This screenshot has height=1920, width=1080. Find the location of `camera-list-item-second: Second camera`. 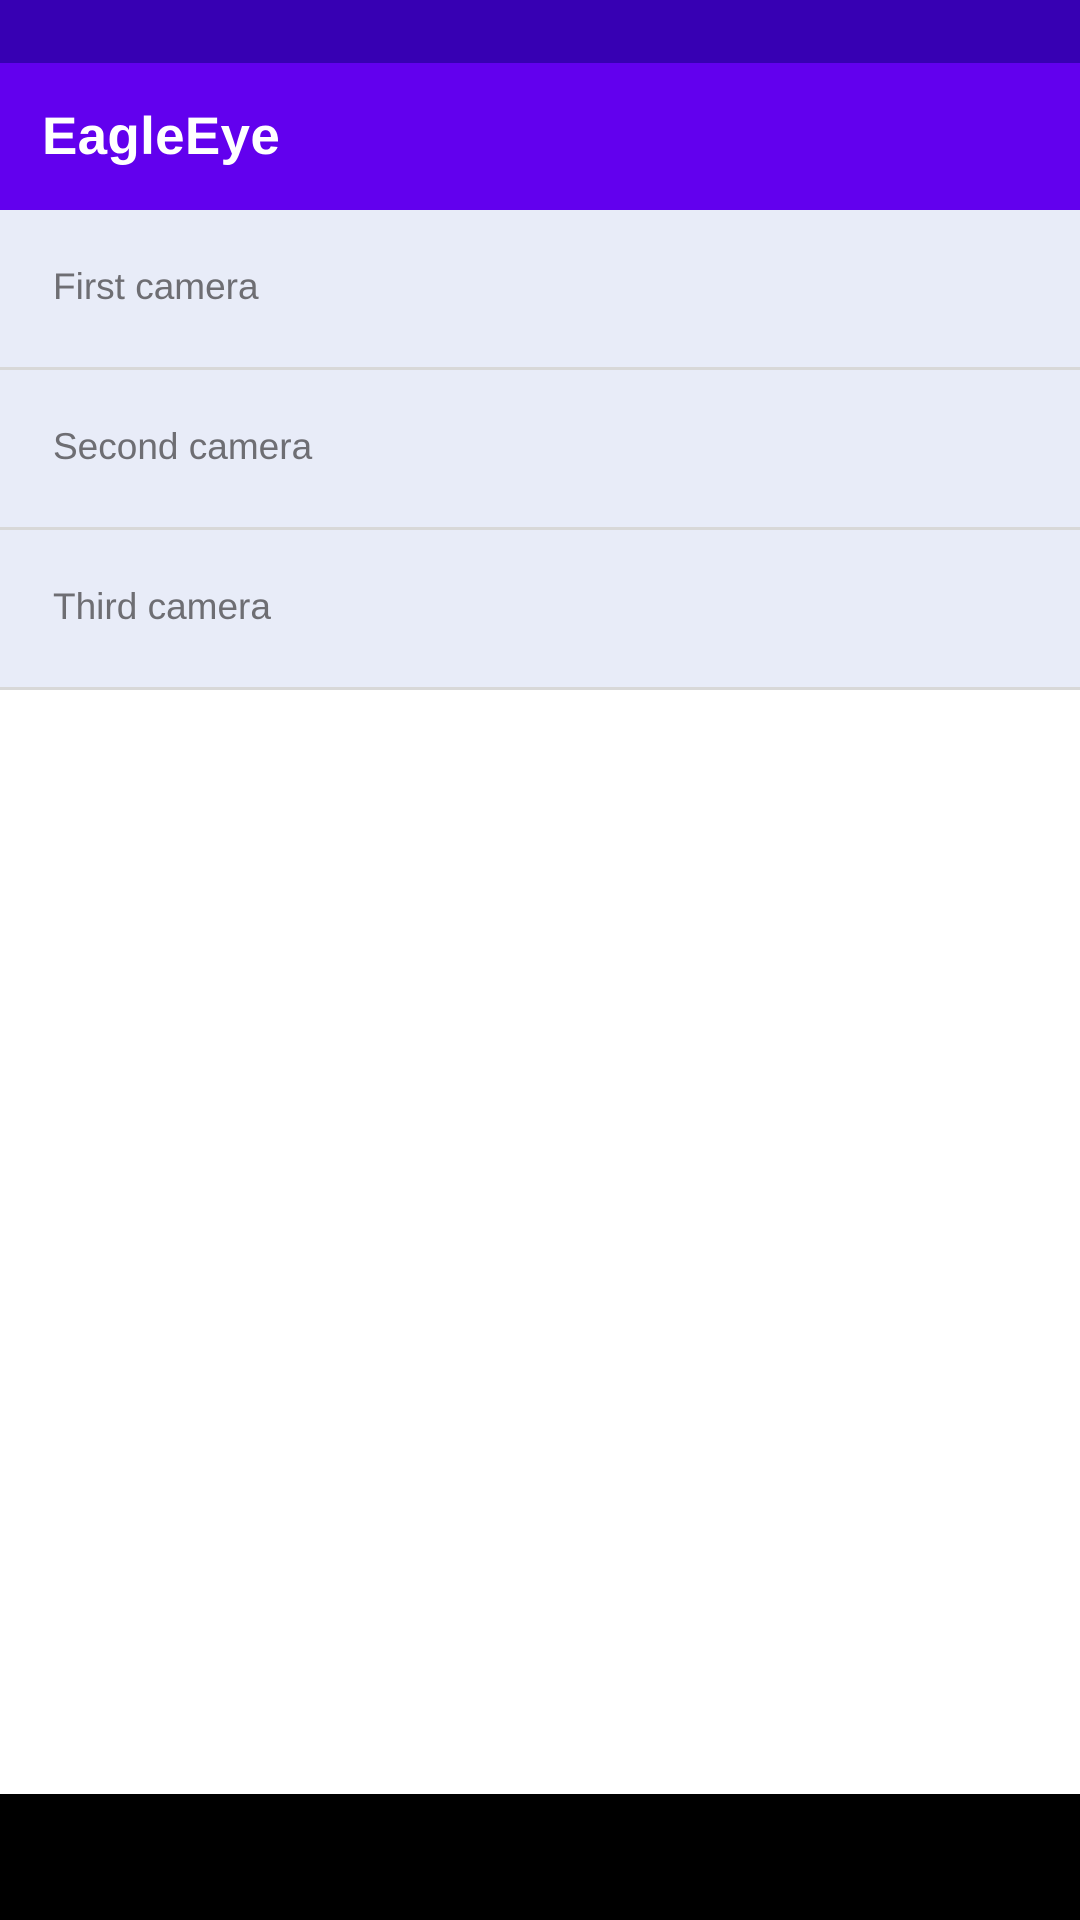

camera-list-item-second: Second camera is located at coordinates (540, 450).